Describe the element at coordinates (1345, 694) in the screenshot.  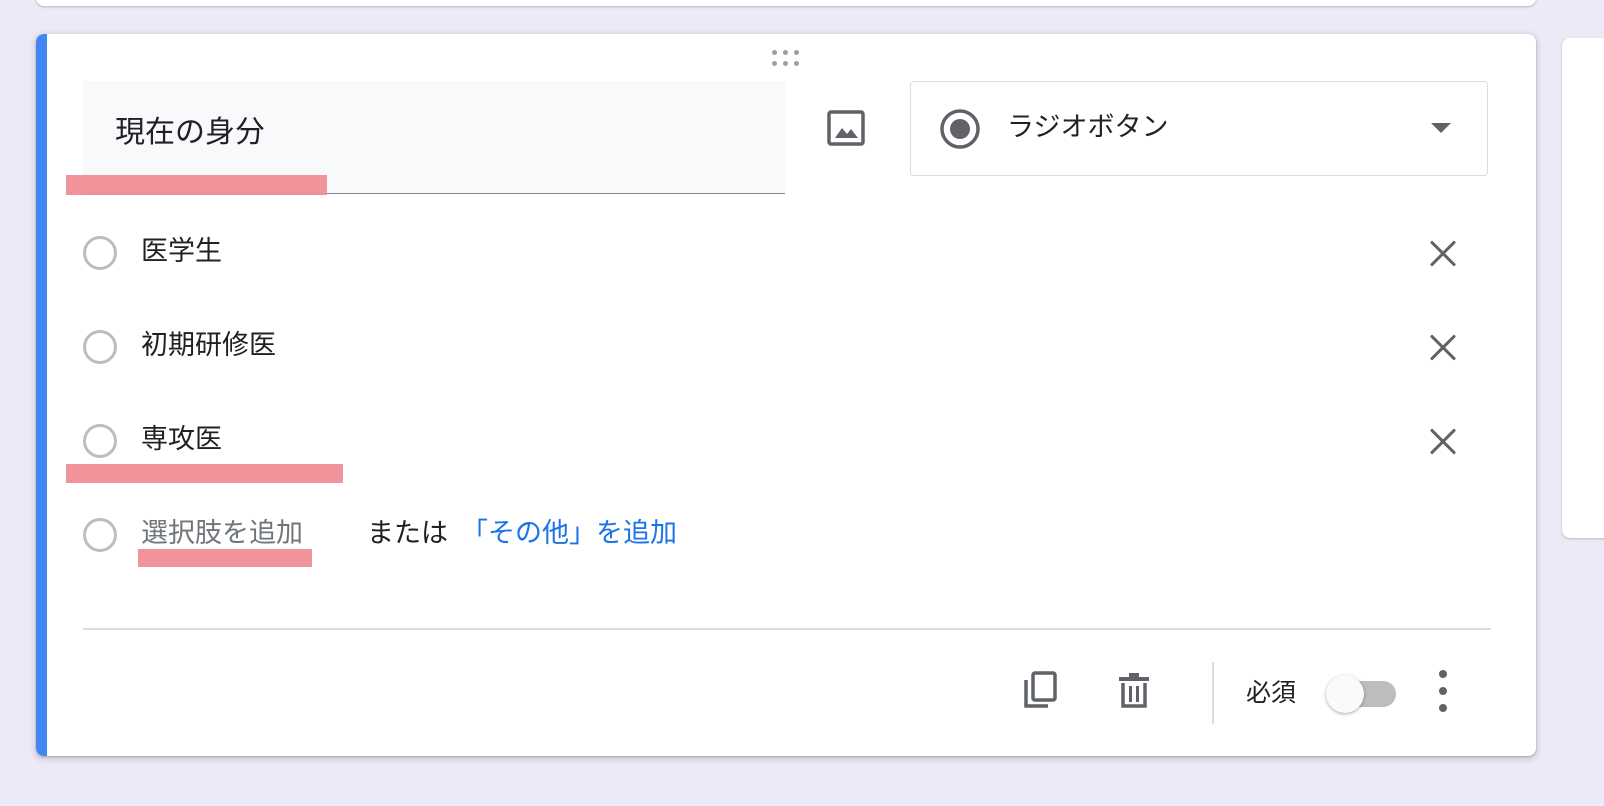
I see `toggle-knob` at that location.